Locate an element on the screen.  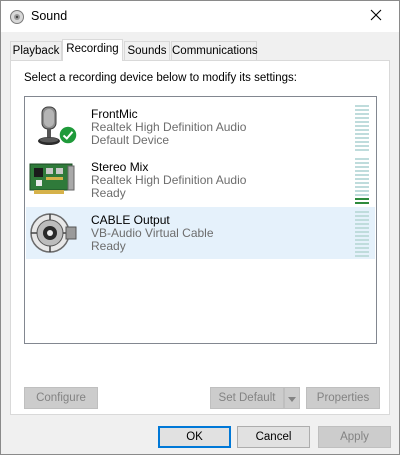
device-name: FrontMic is located at coordinates (114, 114).